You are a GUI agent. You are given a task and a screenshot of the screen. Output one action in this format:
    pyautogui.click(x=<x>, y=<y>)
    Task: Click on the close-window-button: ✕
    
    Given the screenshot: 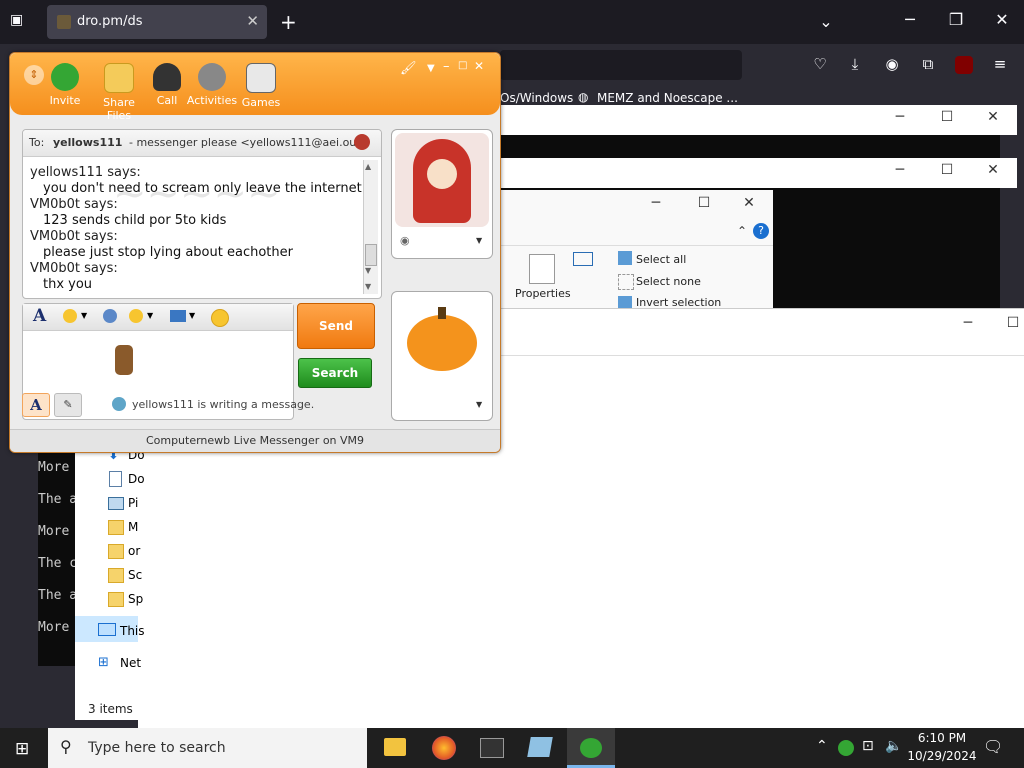 What is the action you would take?
    pyautogui.click(x=1002, y=19)
    